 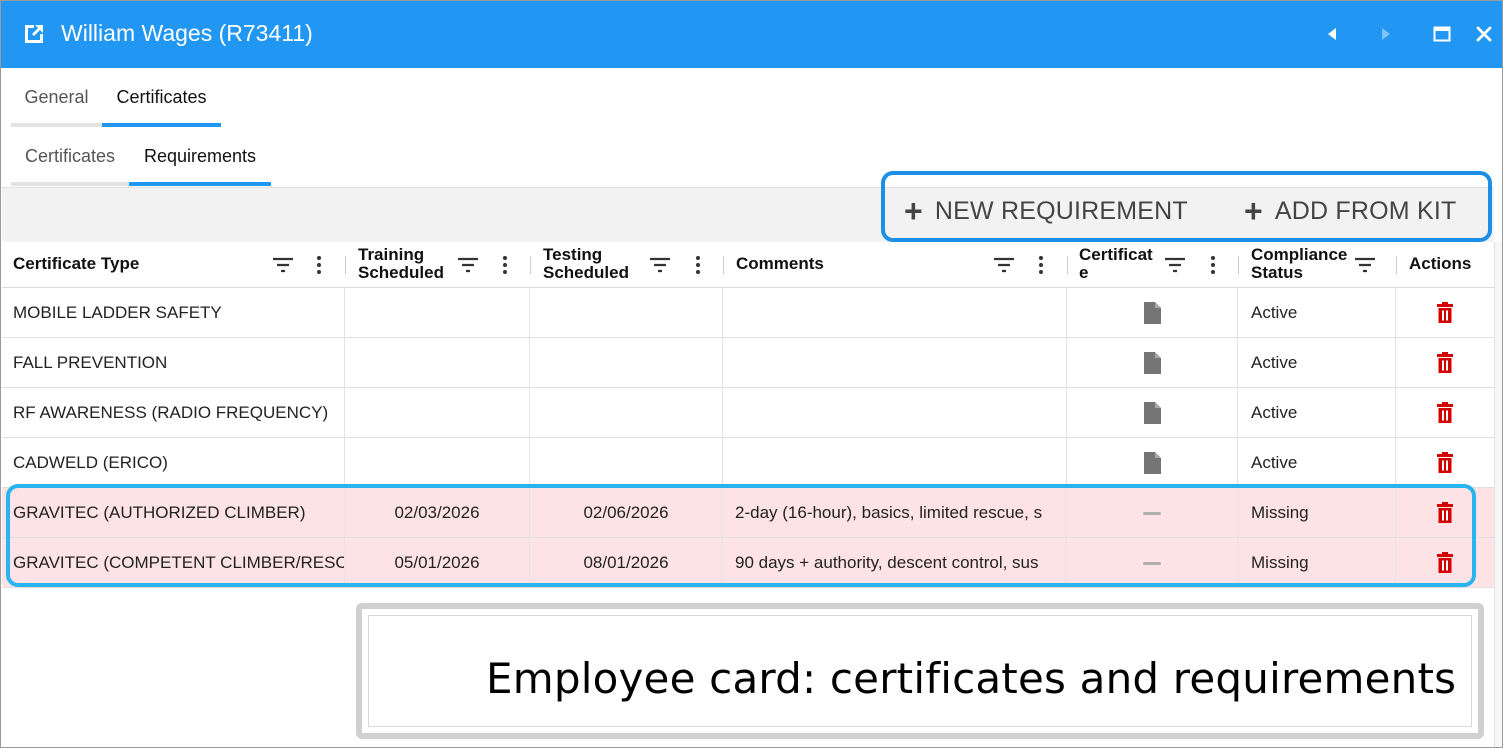 I want to click on open-external-icon, so click(x=34, y=34).